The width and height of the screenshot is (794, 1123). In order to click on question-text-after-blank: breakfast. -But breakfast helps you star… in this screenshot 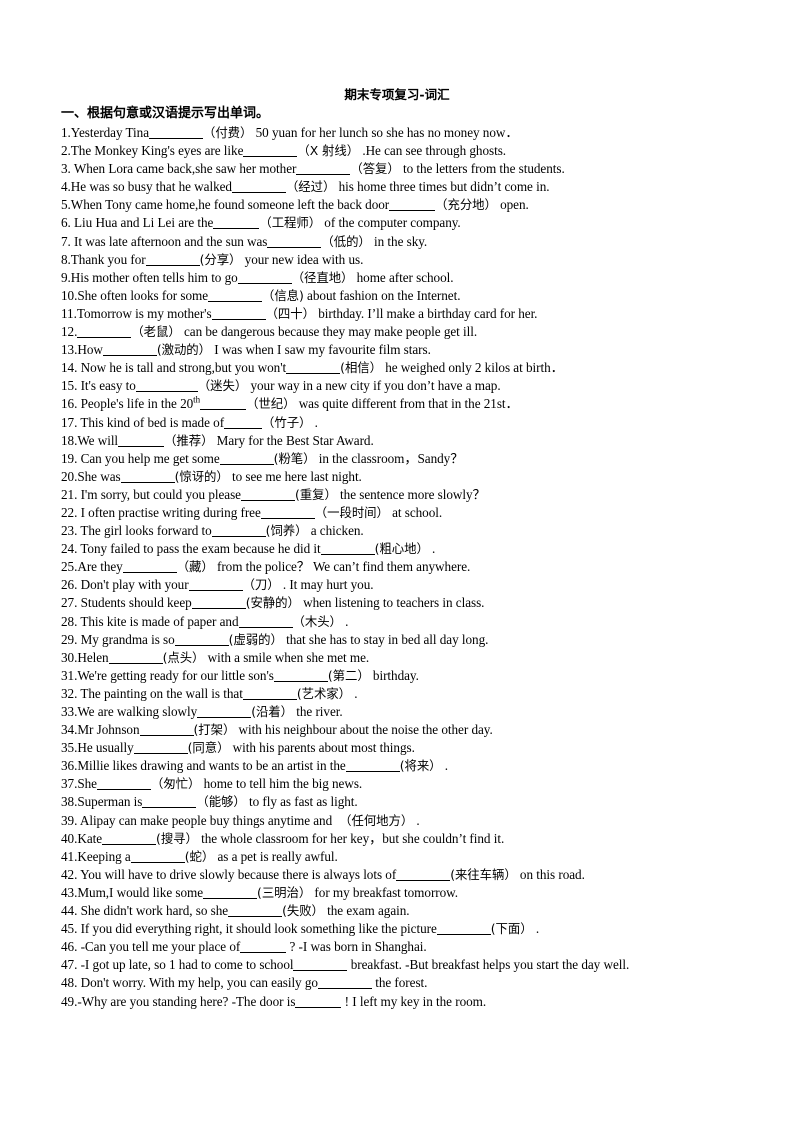, I will do `click(488, 965)`.